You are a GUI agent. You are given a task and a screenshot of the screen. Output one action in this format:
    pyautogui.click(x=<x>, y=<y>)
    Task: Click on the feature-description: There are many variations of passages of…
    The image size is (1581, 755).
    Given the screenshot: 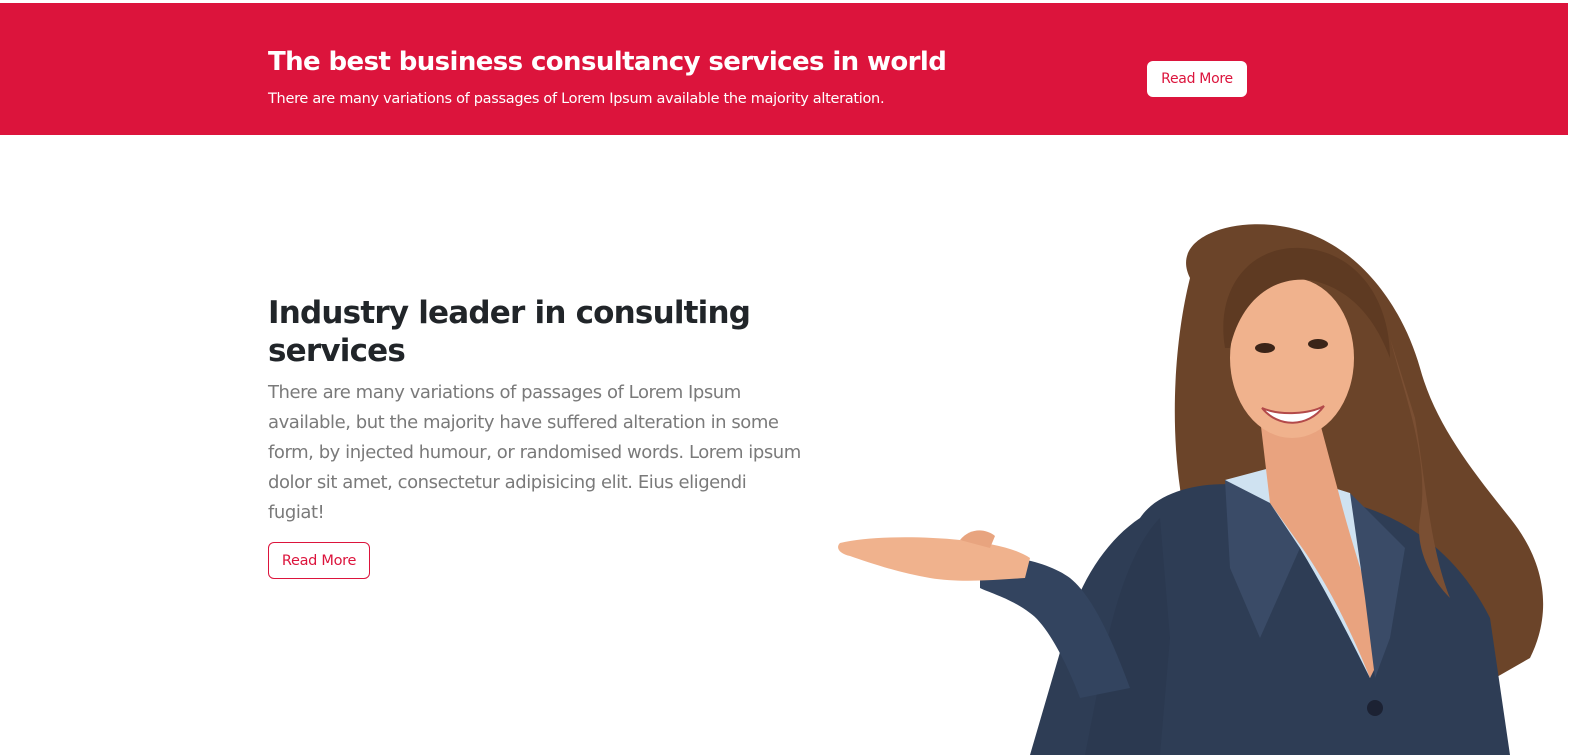 What is the action you would take?
    pyautogui.click(x=534, y=452)
    